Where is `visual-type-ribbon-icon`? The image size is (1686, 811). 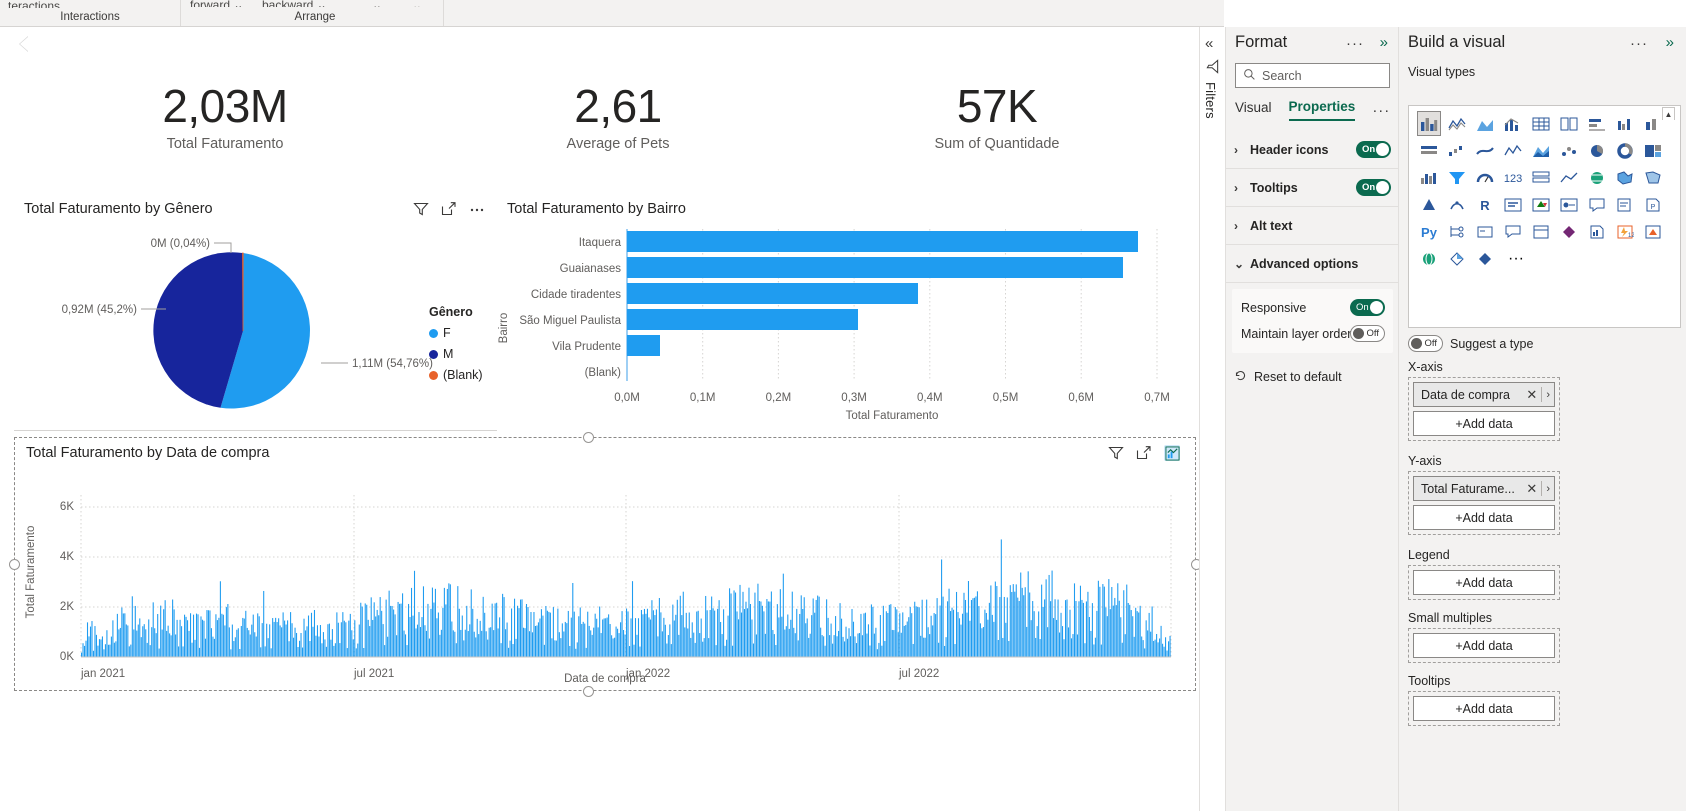
visual-type-ribbon-icon is located at coordinates (1485, 150).